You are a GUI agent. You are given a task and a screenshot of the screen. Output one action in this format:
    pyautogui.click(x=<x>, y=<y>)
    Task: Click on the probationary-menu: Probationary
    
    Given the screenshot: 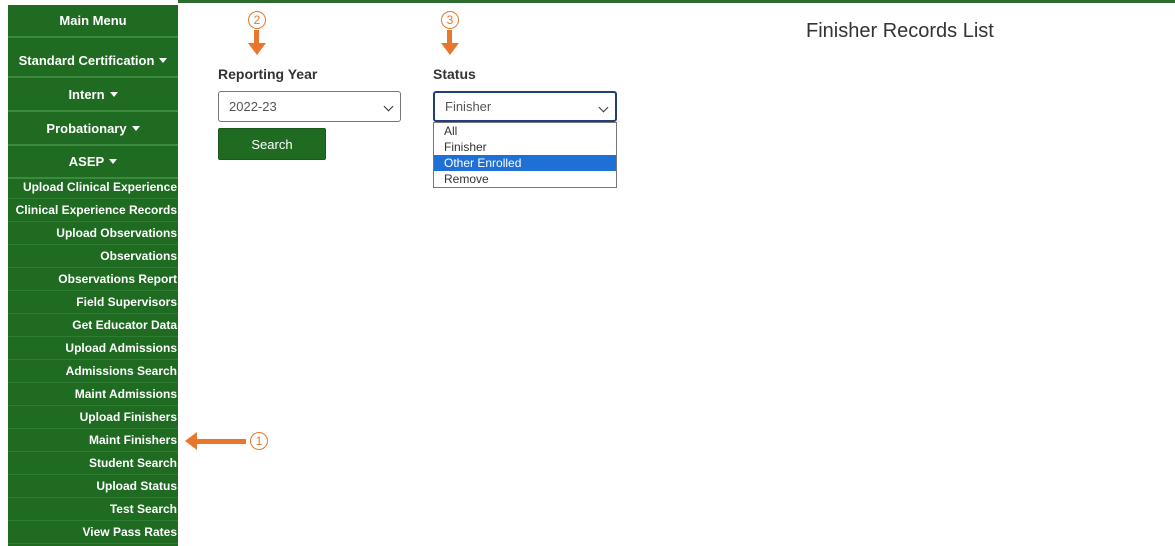 What is the action you would take?
    pyautogui.click(x=93, y=129)
    